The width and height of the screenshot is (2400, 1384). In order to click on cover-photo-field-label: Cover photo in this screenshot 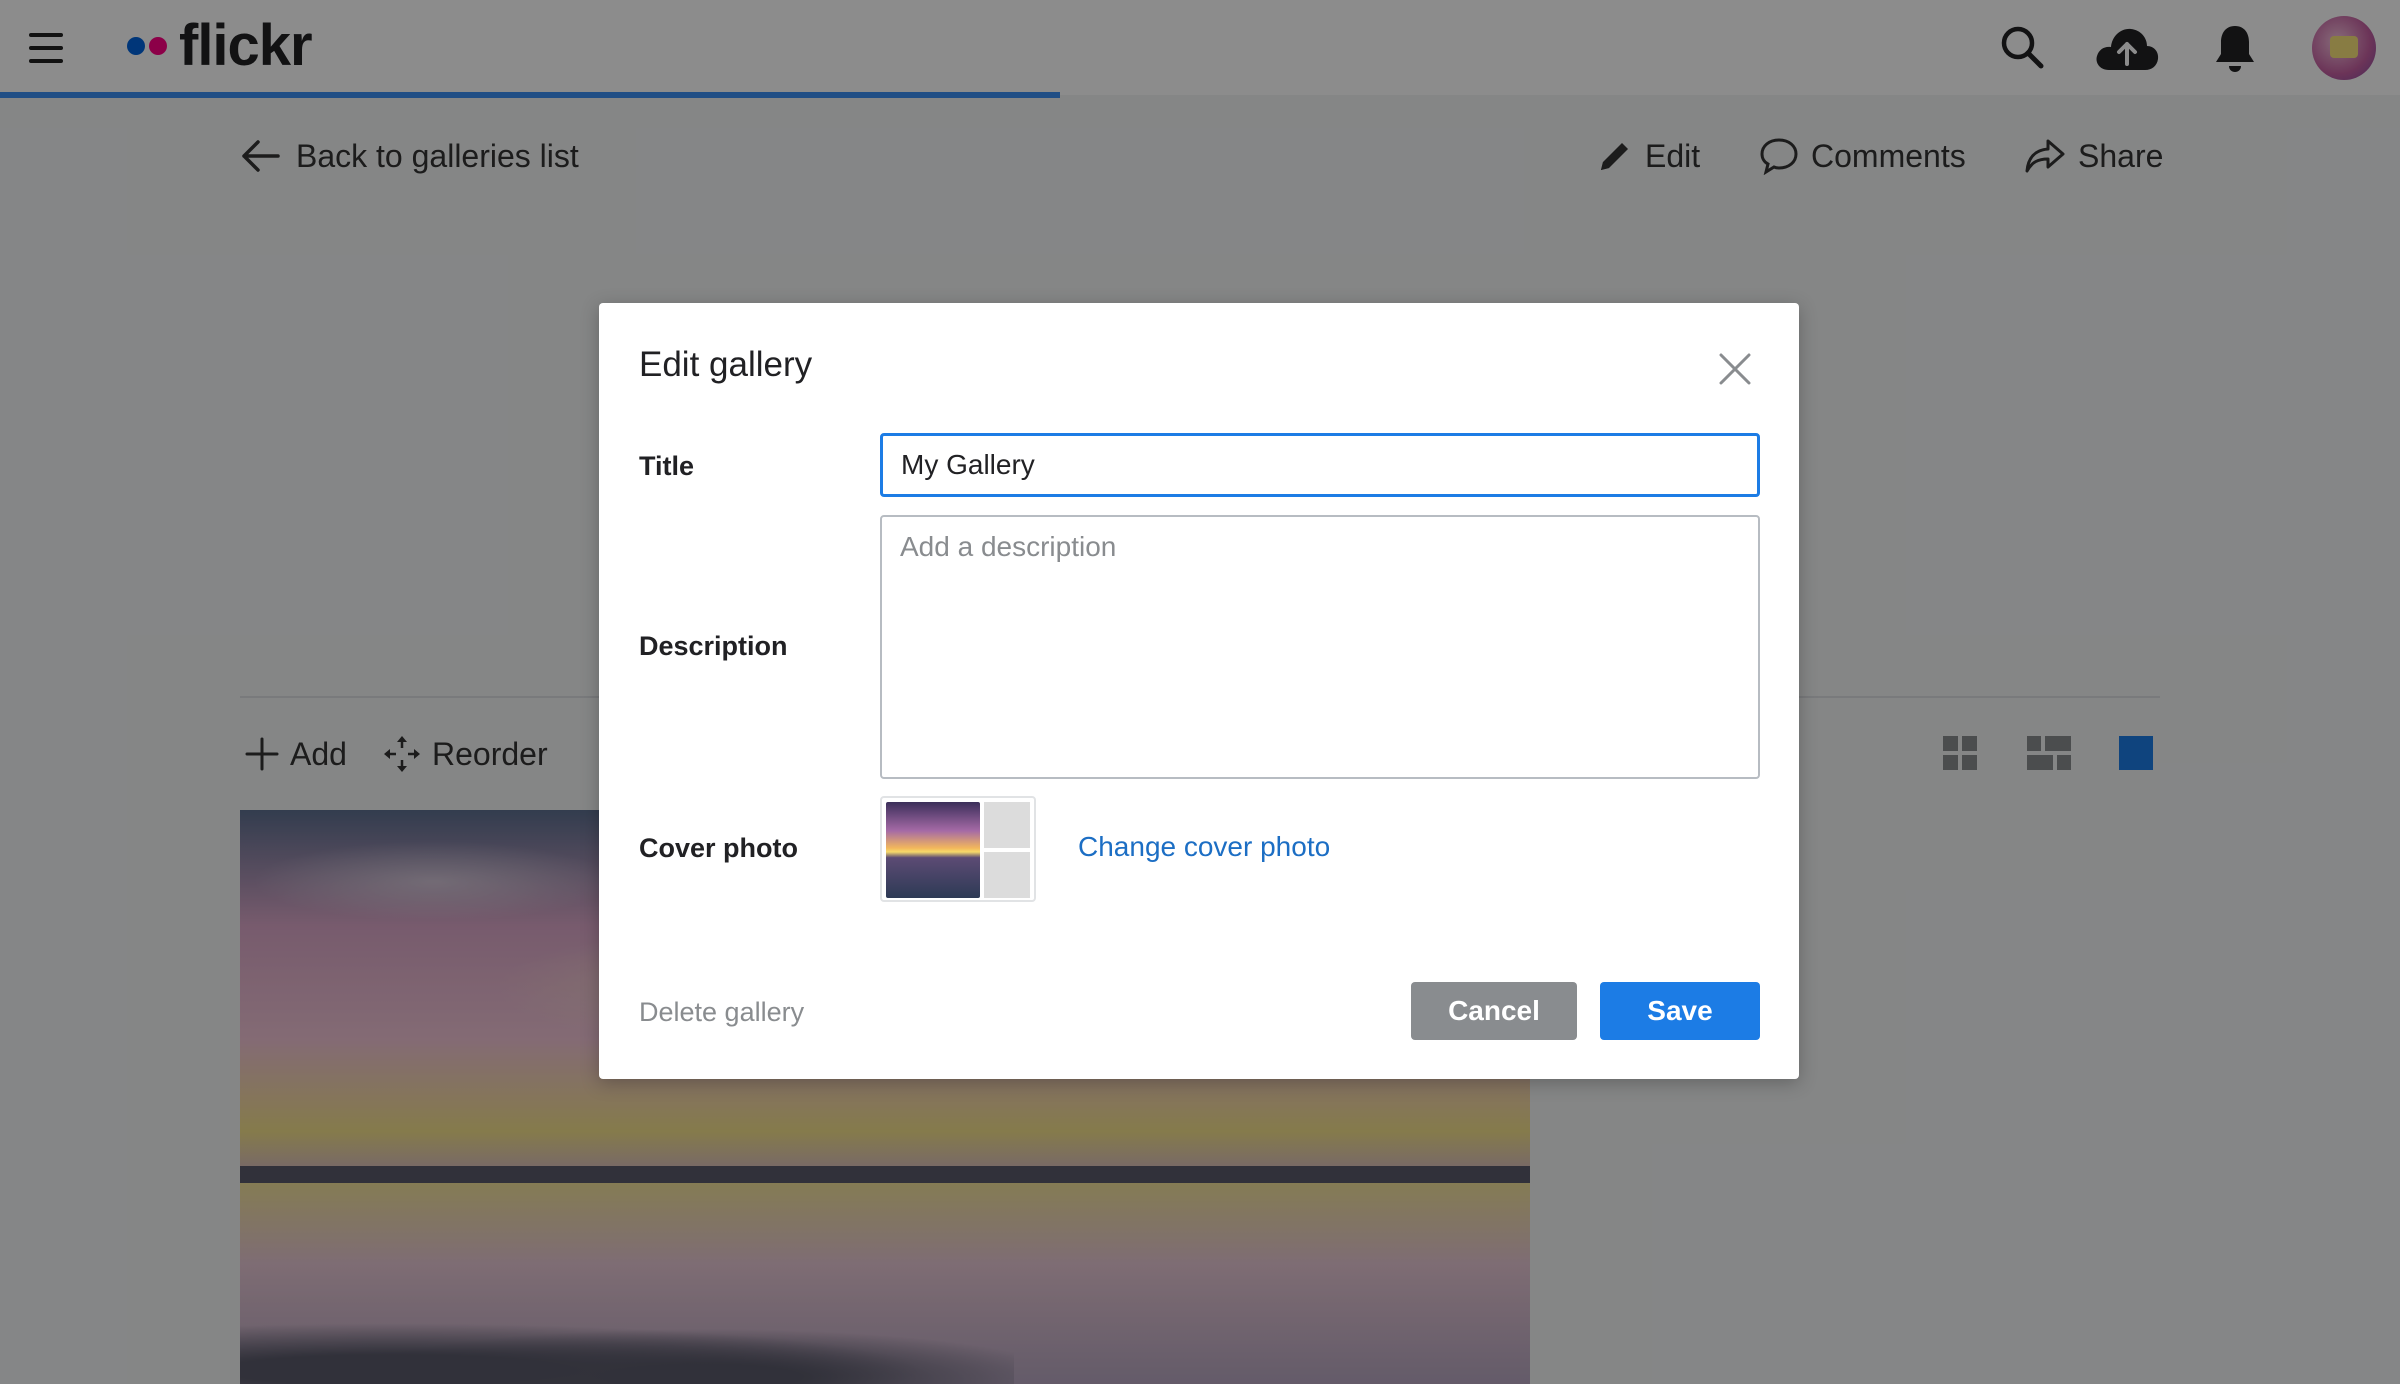, I will do `click(718, 848)`.